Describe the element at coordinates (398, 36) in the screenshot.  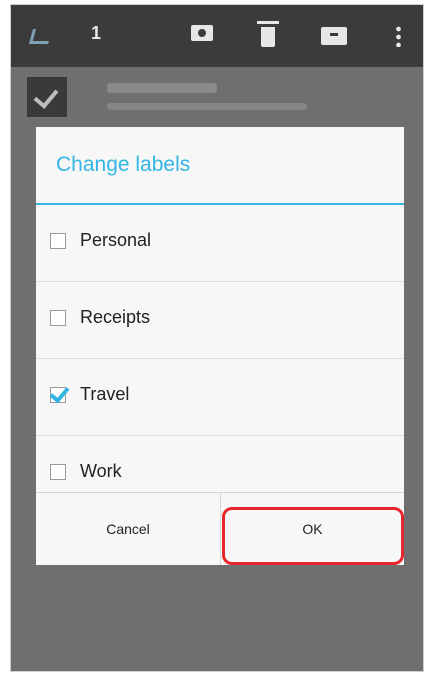
I see `overflow-menu-icon` at that location.